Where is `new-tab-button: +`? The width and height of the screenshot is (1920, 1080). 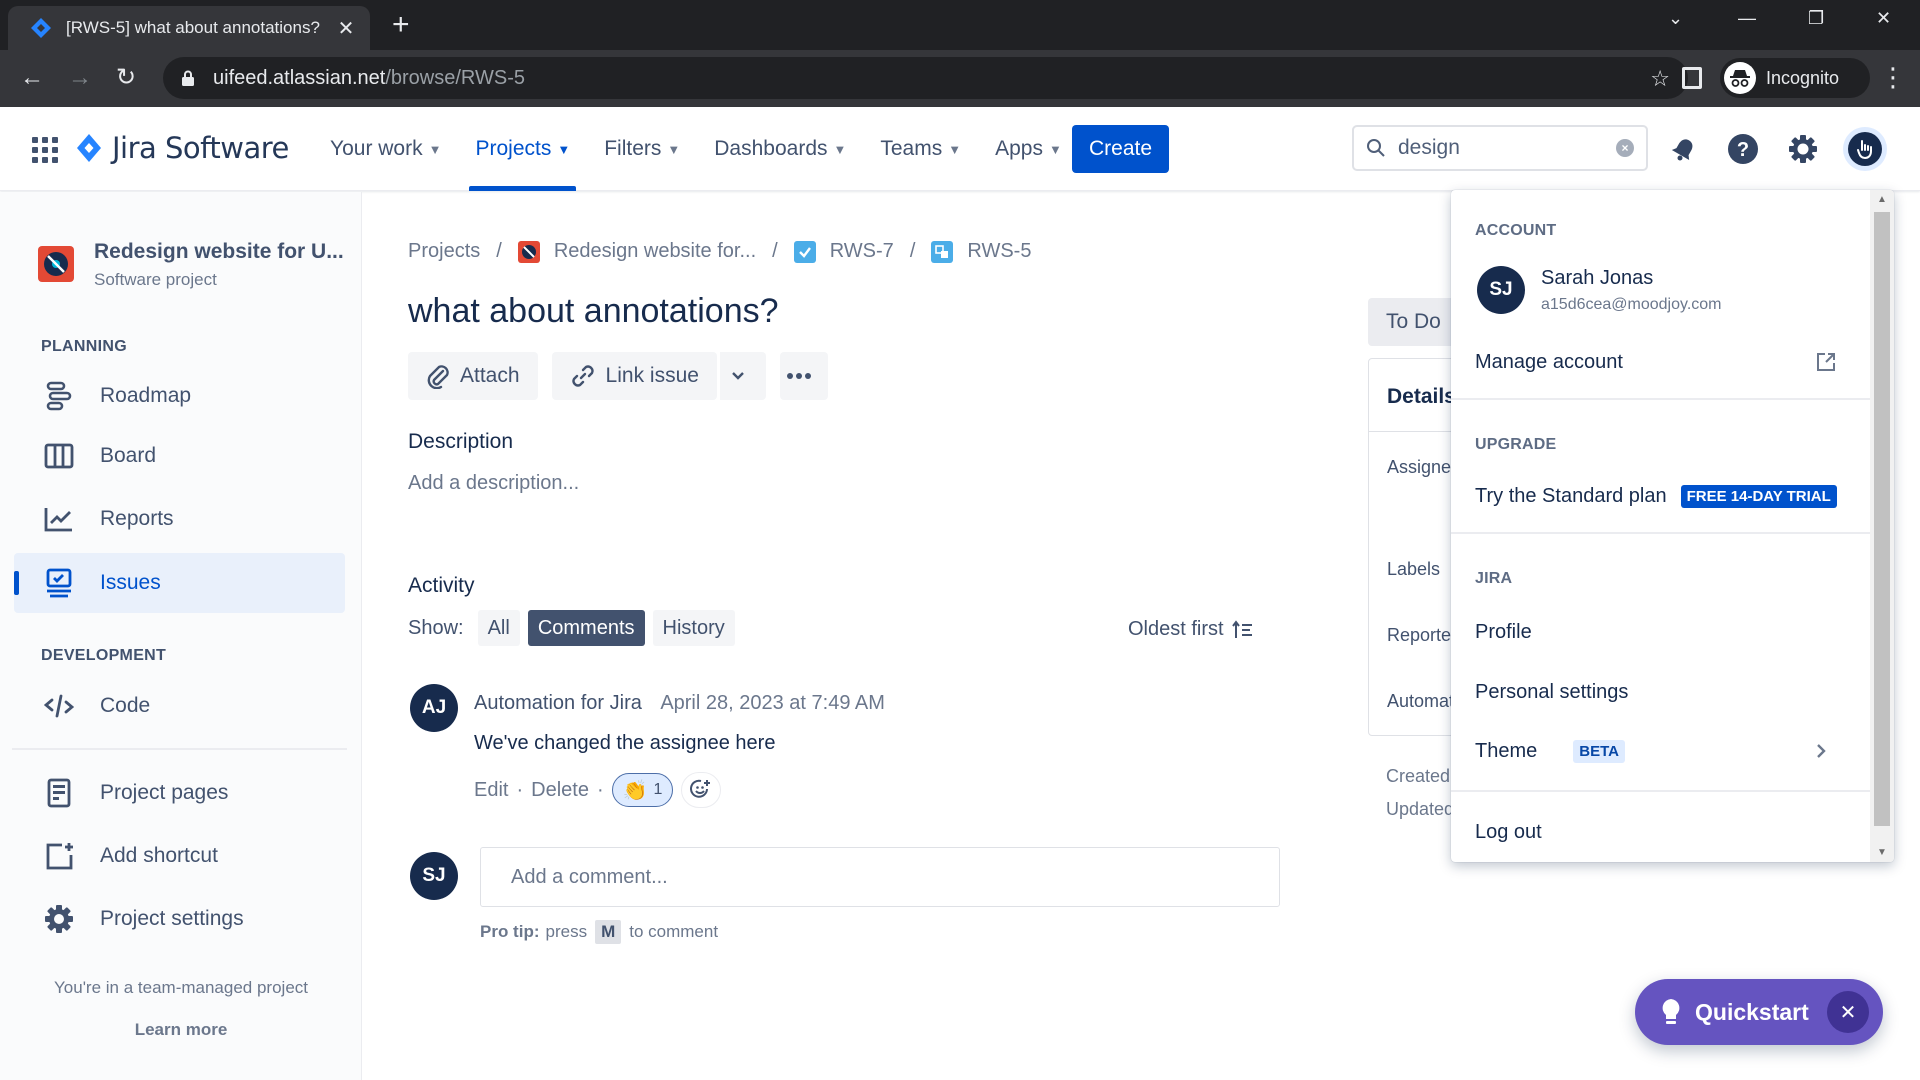
new-tab-button: + is located at coordinates (401, 25).